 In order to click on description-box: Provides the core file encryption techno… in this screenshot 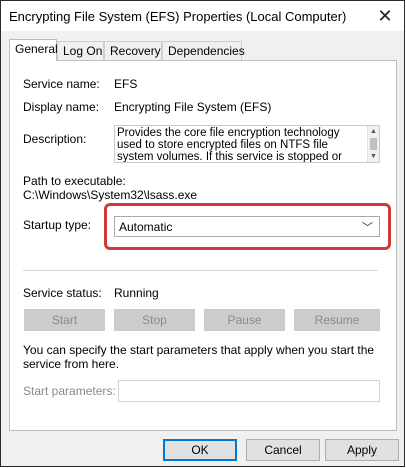, I will do `click(247, 144)`.